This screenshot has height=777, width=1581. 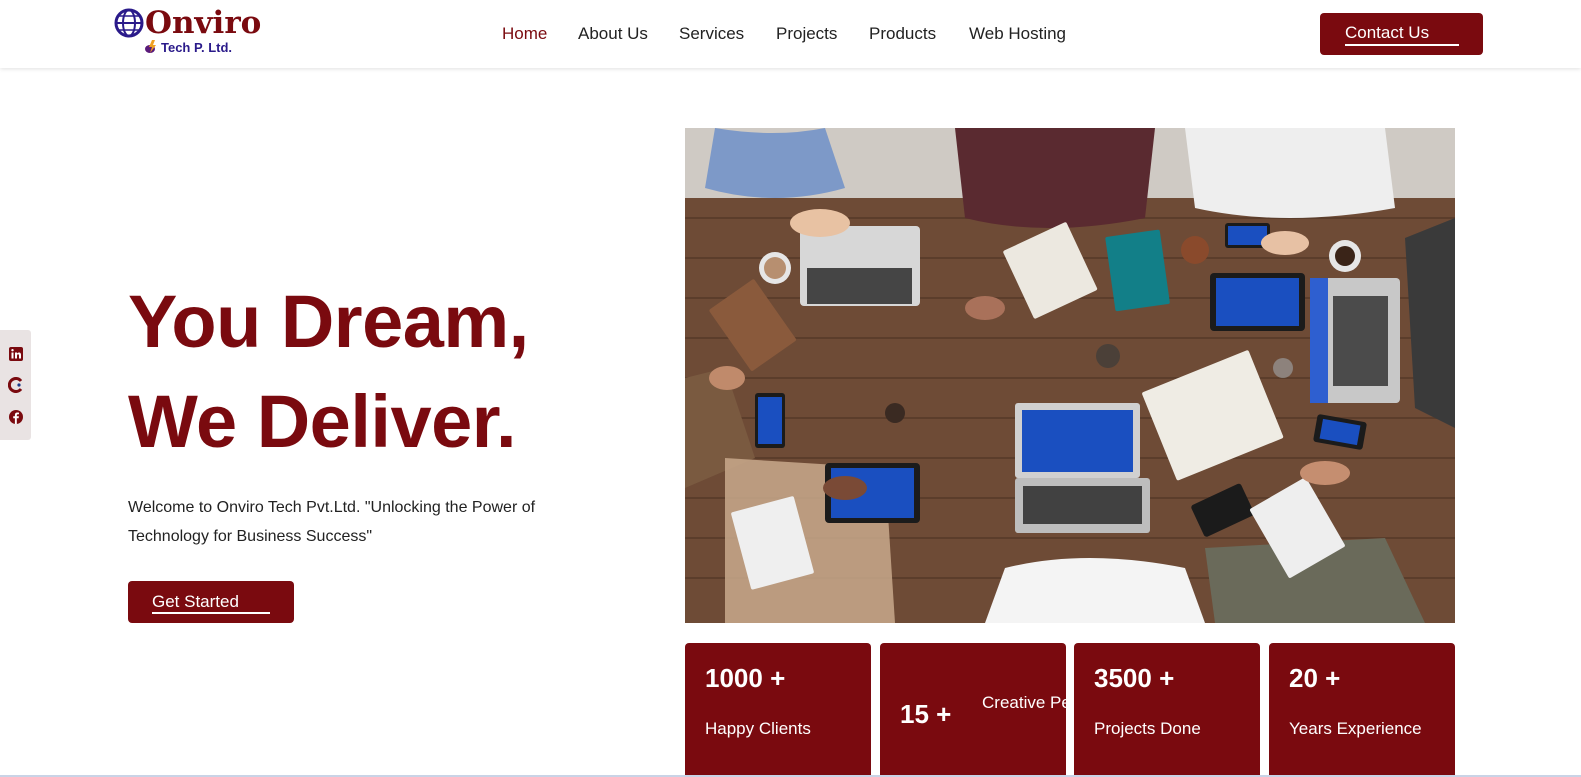 What do you see at coordinates (991, 710) in the screenshot?
I see `stat-card-creative-people: 15 + Creative People` at bounding box center [991, 710].